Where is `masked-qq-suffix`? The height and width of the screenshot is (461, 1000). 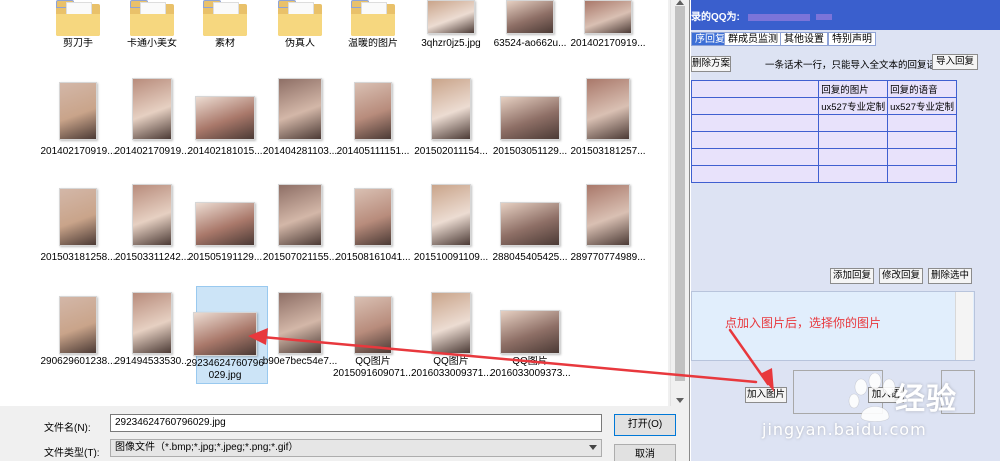 masked-qq-suffix is located at coordinates (823, 17).